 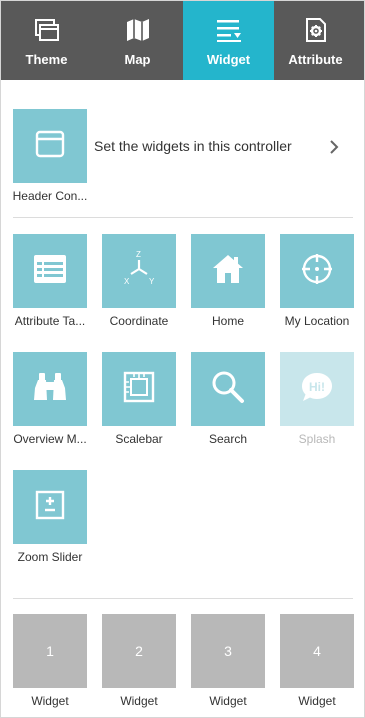 I want to click on widget-my-location-label: My Location, so click(x=317, y=321).